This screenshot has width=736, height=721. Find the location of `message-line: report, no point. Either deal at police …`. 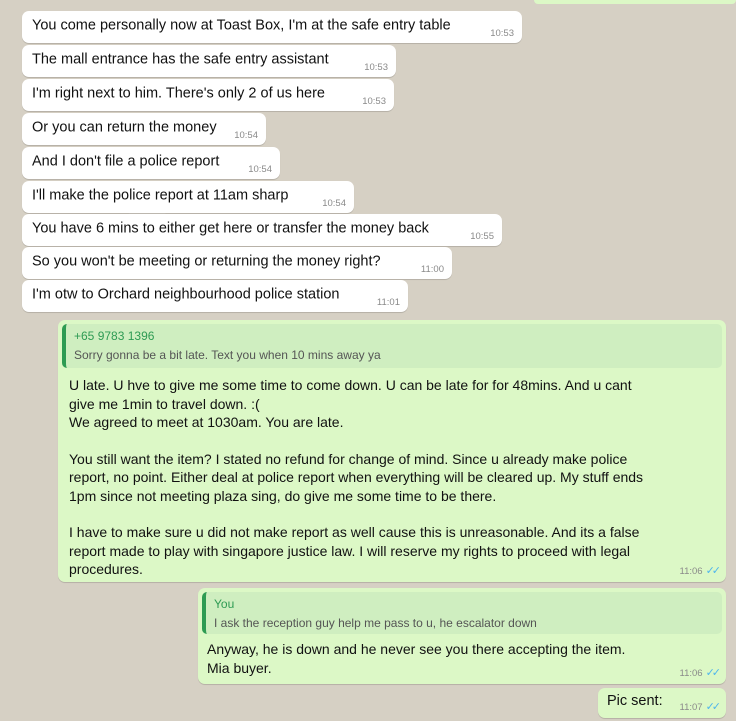

message-line: report, no point. Either deal at police … is located at coordinates (356, 477).